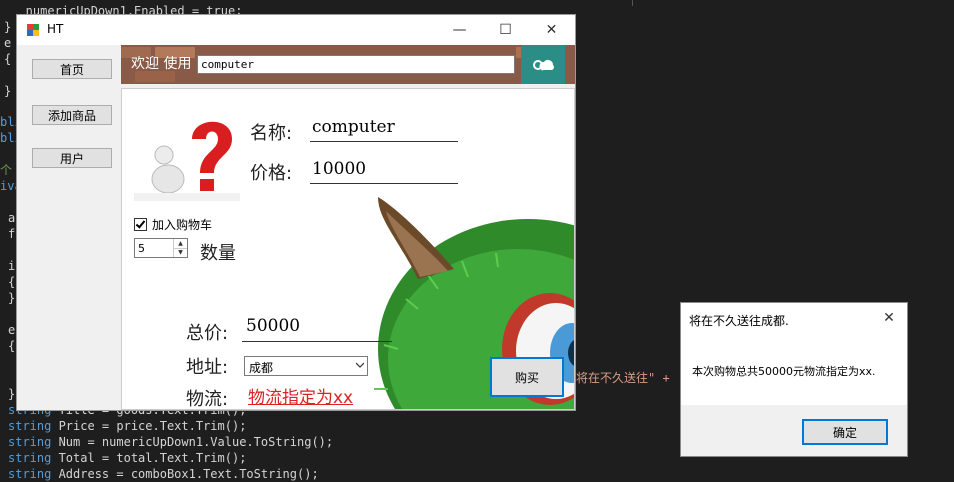 Image resolution: width=954 pixels, height=482 pixels. What do you see at coordinates (72, 158) in the screenshot?
I see `user-button: 用户` at bounding box center [72, 158].